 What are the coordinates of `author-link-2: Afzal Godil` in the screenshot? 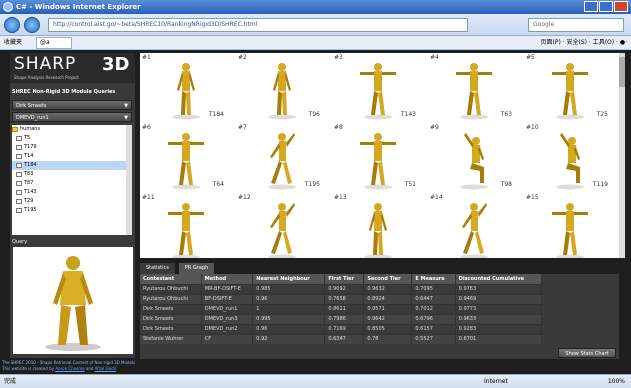 It's located at (105, 368).